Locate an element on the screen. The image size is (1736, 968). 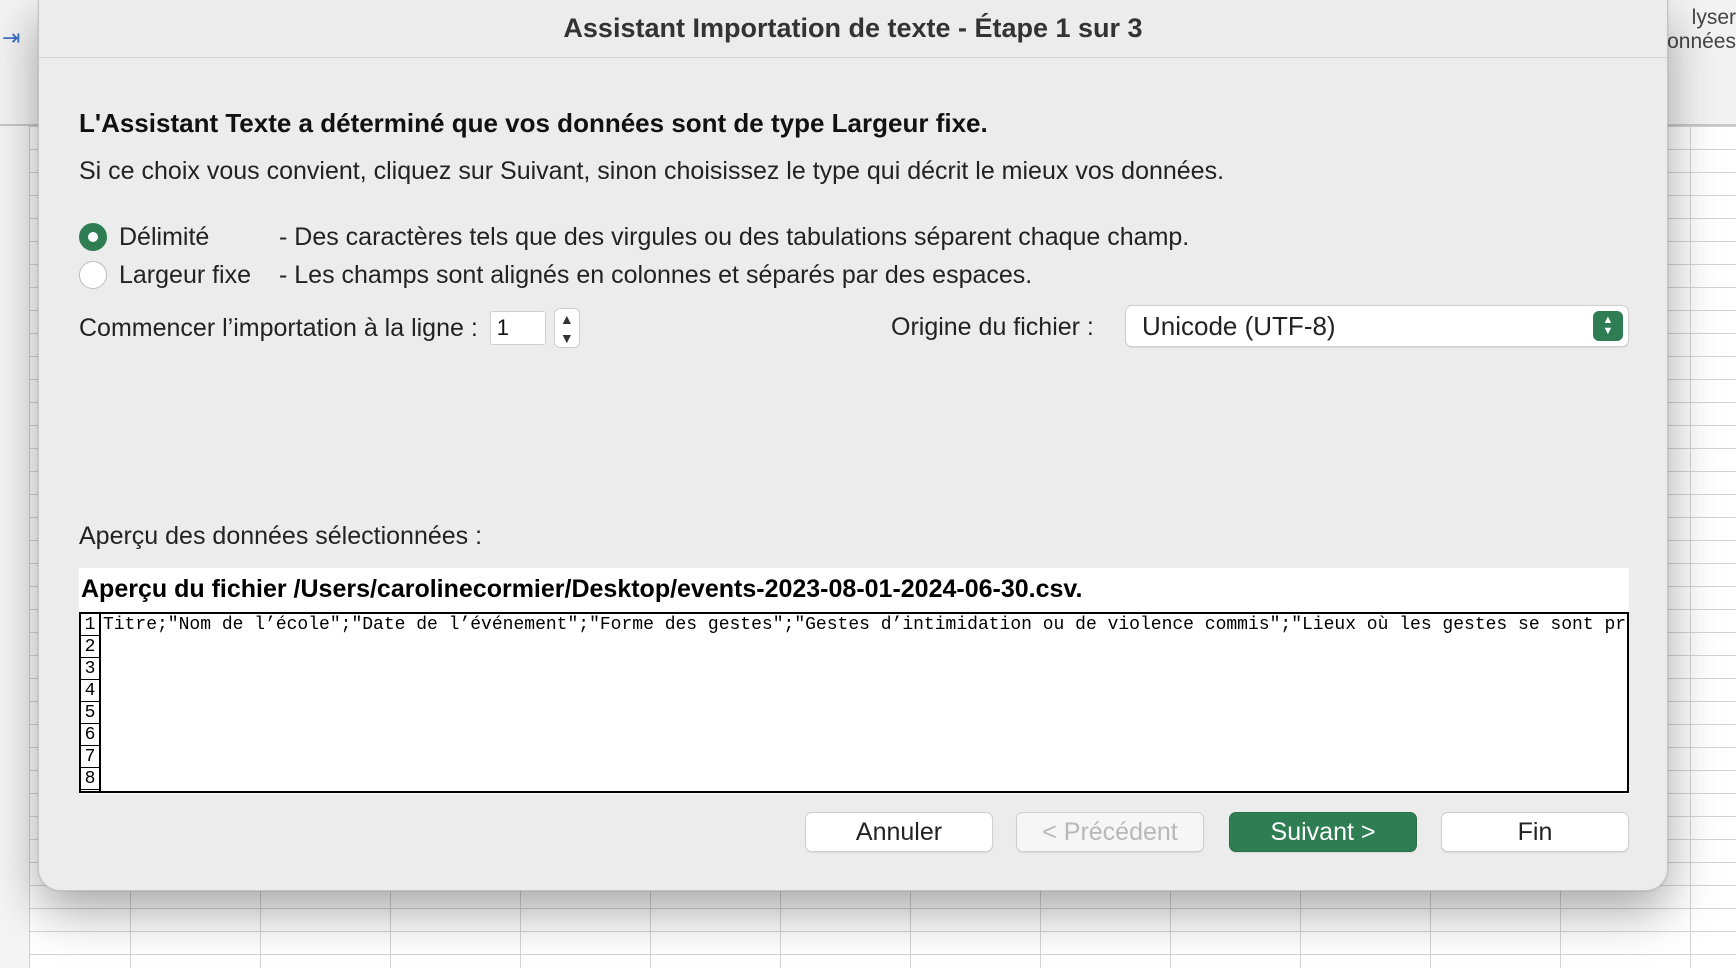
row-number: 5 is located at coordinates (90, 713).